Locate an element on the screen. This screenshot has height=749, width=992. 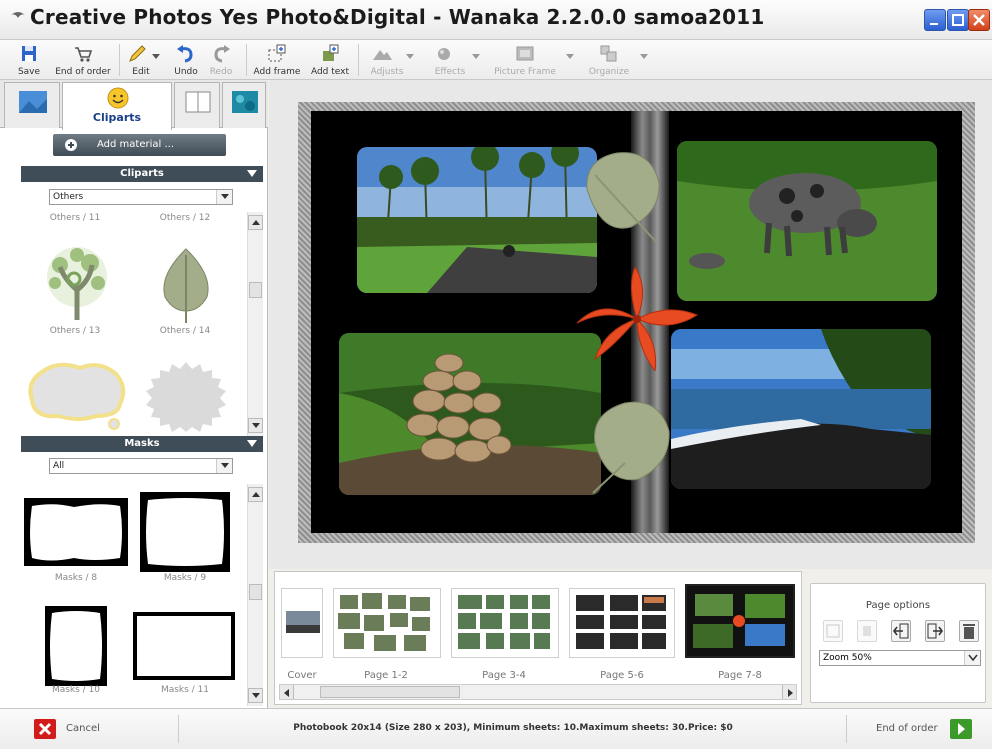
tab-masks is located at coordinates (244, 105).